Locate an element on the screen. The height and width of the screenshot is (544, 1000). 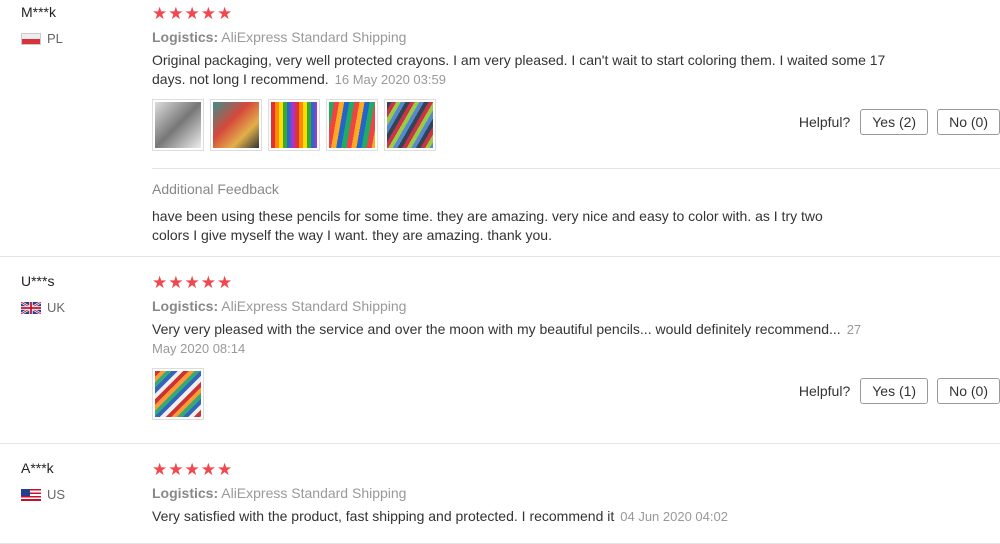
poland-flag-icon is located at coordinates (31, 38).